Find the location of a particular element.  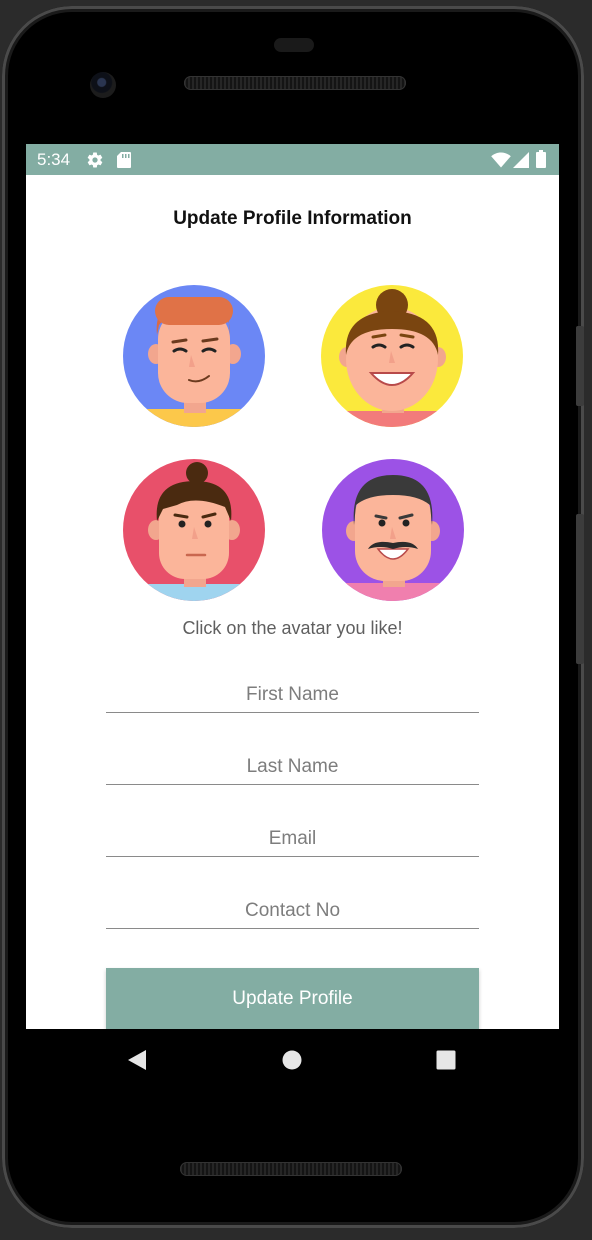

contact-no-input is located at coordinates (292, 907).